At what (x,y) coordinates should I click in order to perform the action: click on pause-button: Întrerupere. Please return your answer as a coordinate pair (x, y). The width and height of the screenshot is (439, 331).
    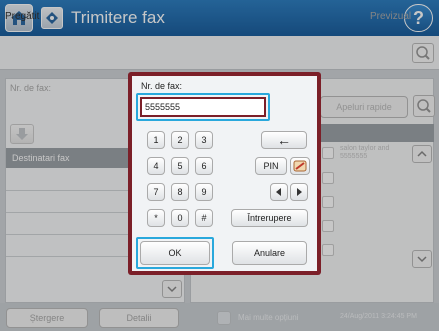
    Looking at the image, I should click on (269, 218).